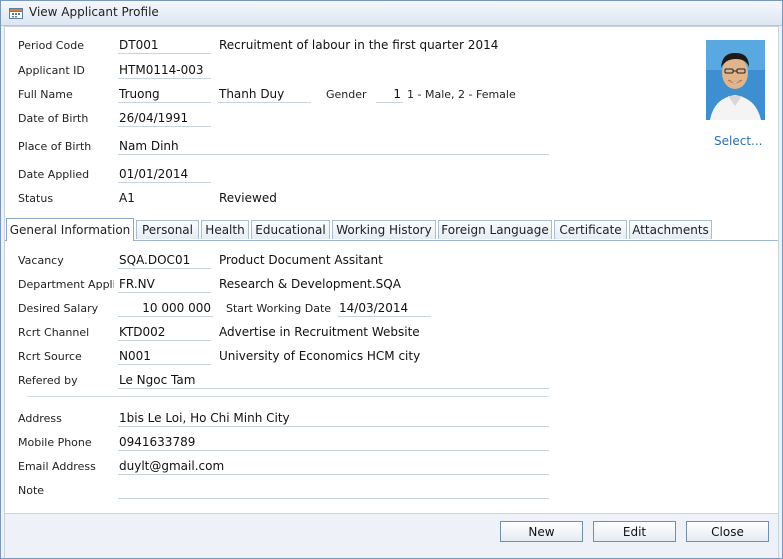 The height and width of the screenshot is (559, 783). What do you see at coordinates (164, 260) in the screenshot?
I see `vacancy-field: SQA.DOC01` at bounding box center [164, 260].